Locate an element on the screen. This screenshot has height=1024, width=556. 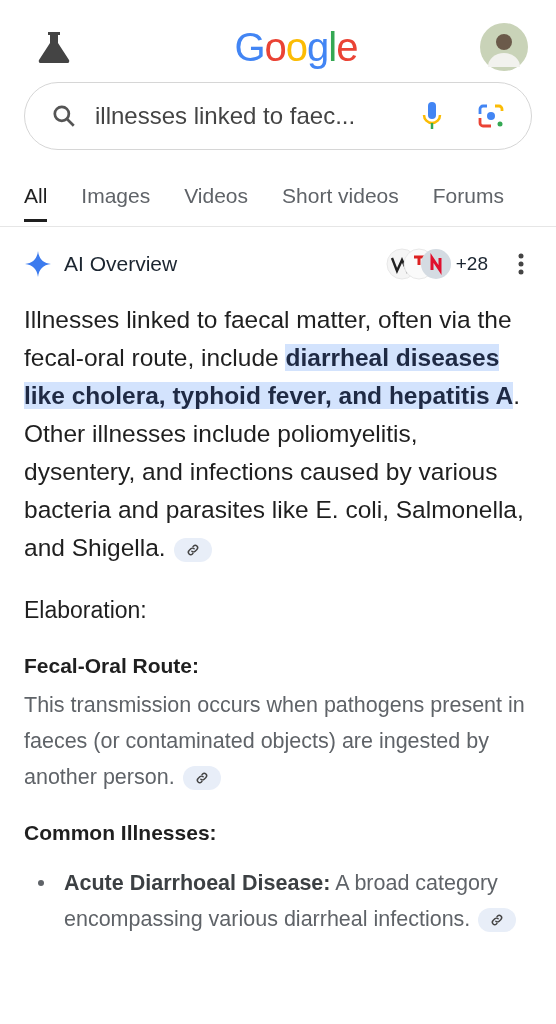
search-tab: Forums is located at coordinates (468, 200).